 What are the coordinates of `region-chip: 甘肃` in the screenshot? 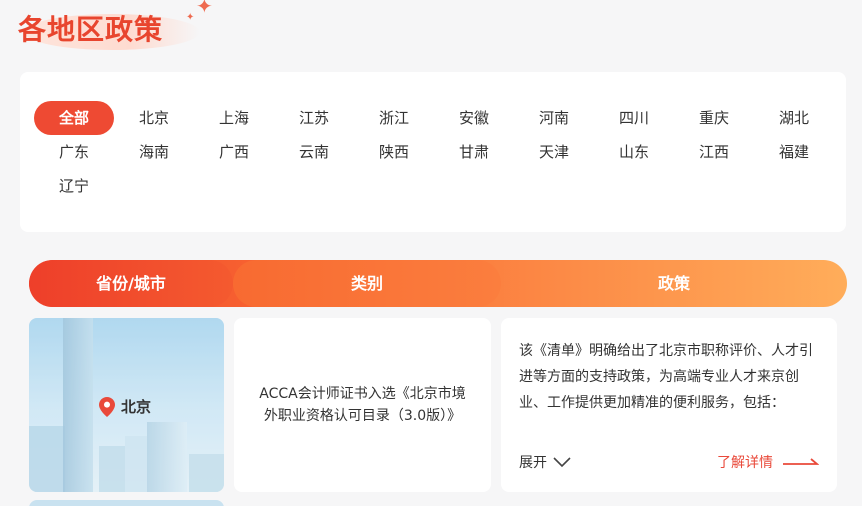 It's located at (474, 152).